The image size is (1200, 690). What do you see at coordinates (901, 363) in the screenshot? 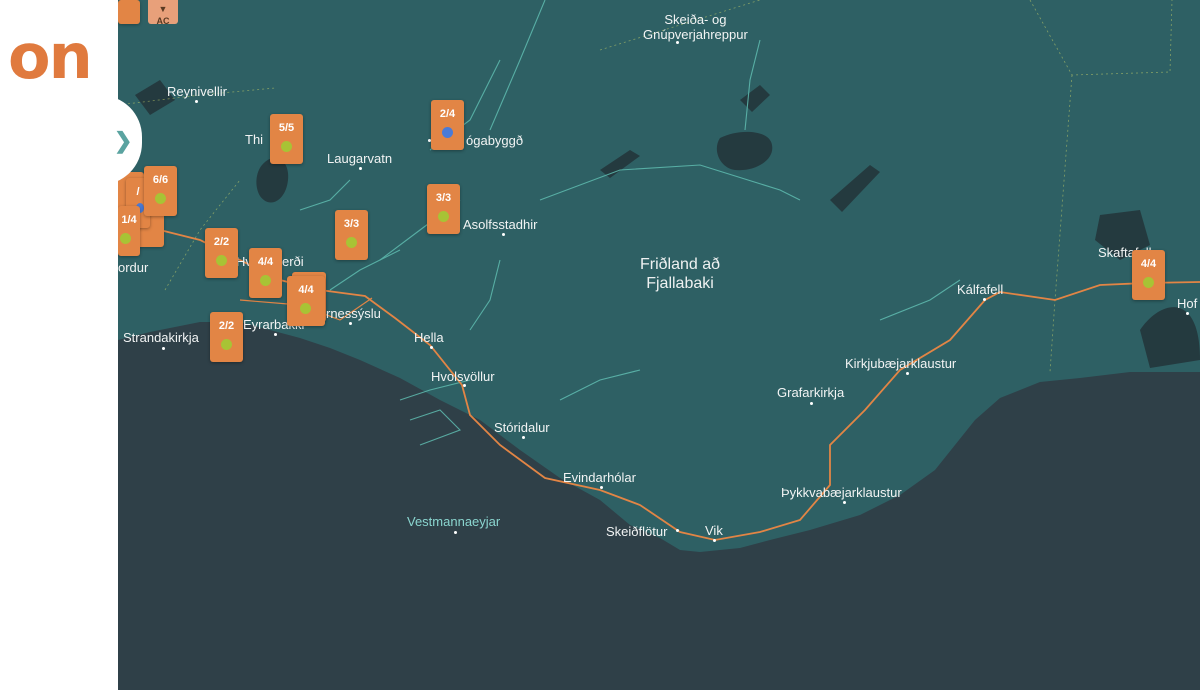
I see `town-label: Kirkjubæjarklaustur` at bounding box center [901, 363].